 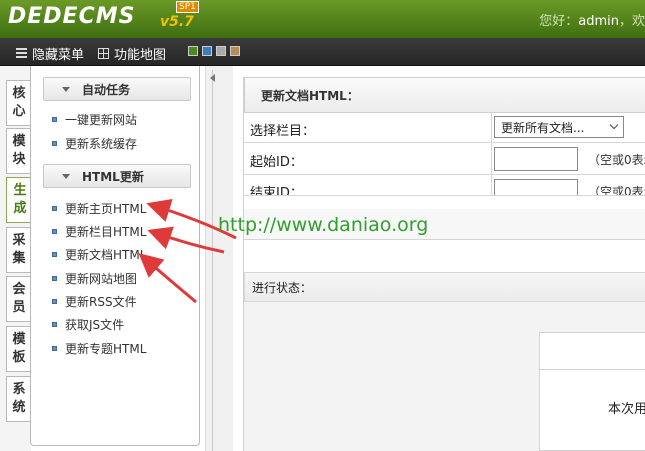 What do you see at coordinates (219, 258) in the screenshot?
I see `frame-splitter` at bounding box center [219, 258].